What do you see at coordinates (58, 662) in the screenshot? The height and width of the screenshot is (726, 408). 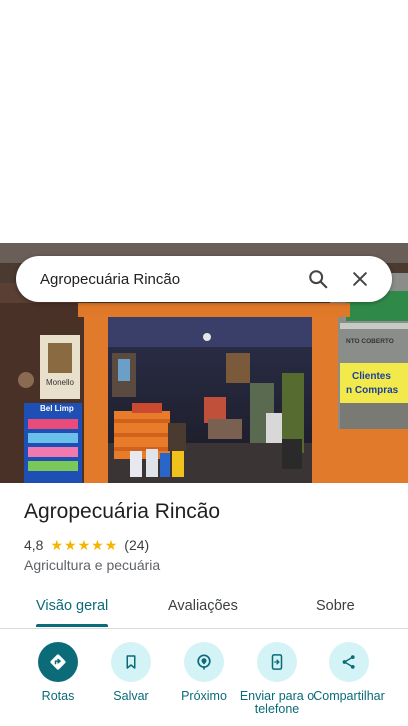 I see `directions-icon` at bounding box center [58, 662].